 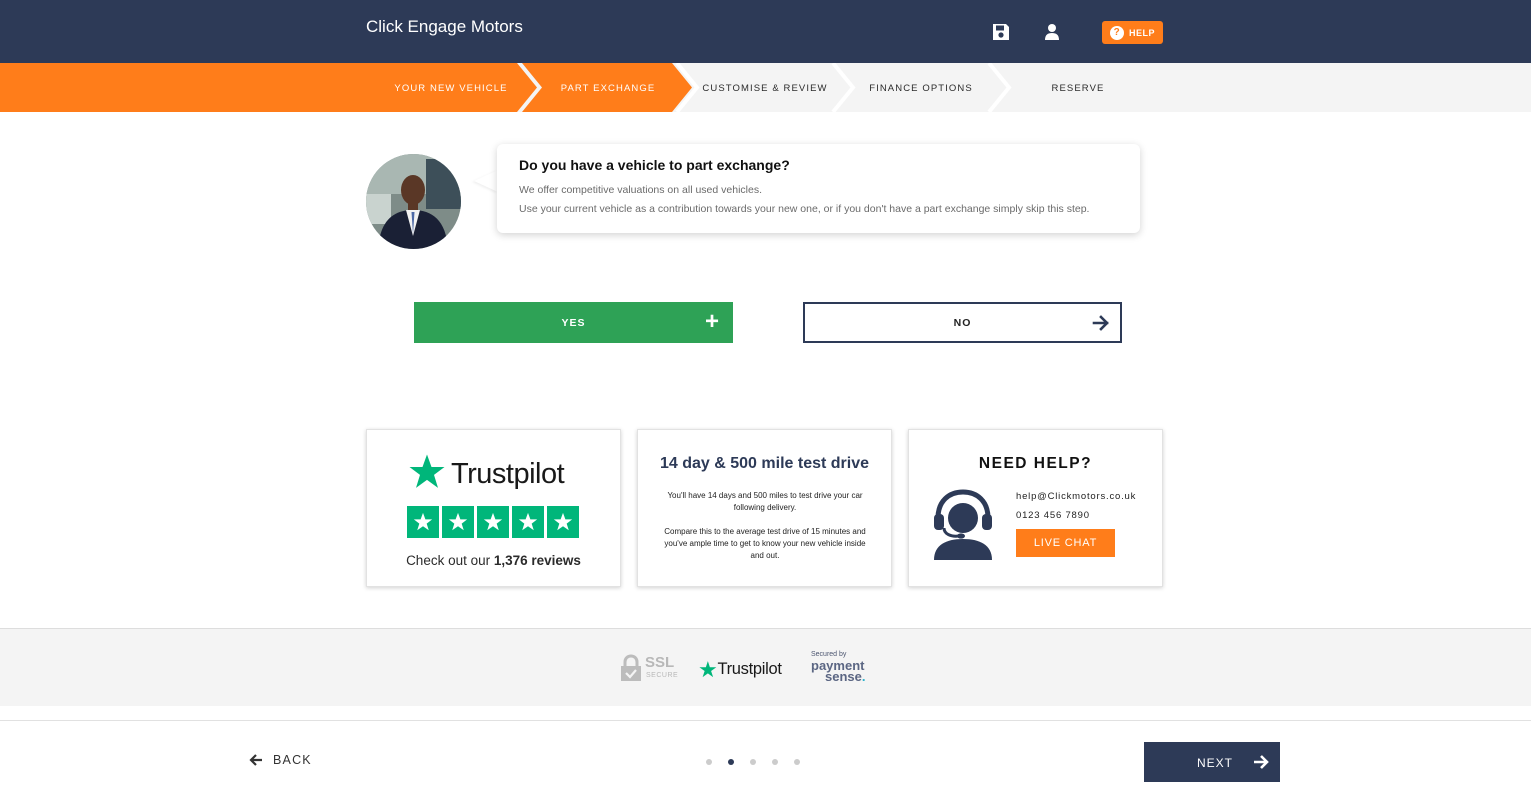 What do you see at coordinates (765, 31) in the screenshot?
I see `top-bar: Click Engage Motors ? HELP` at bounding box center [765, 31].